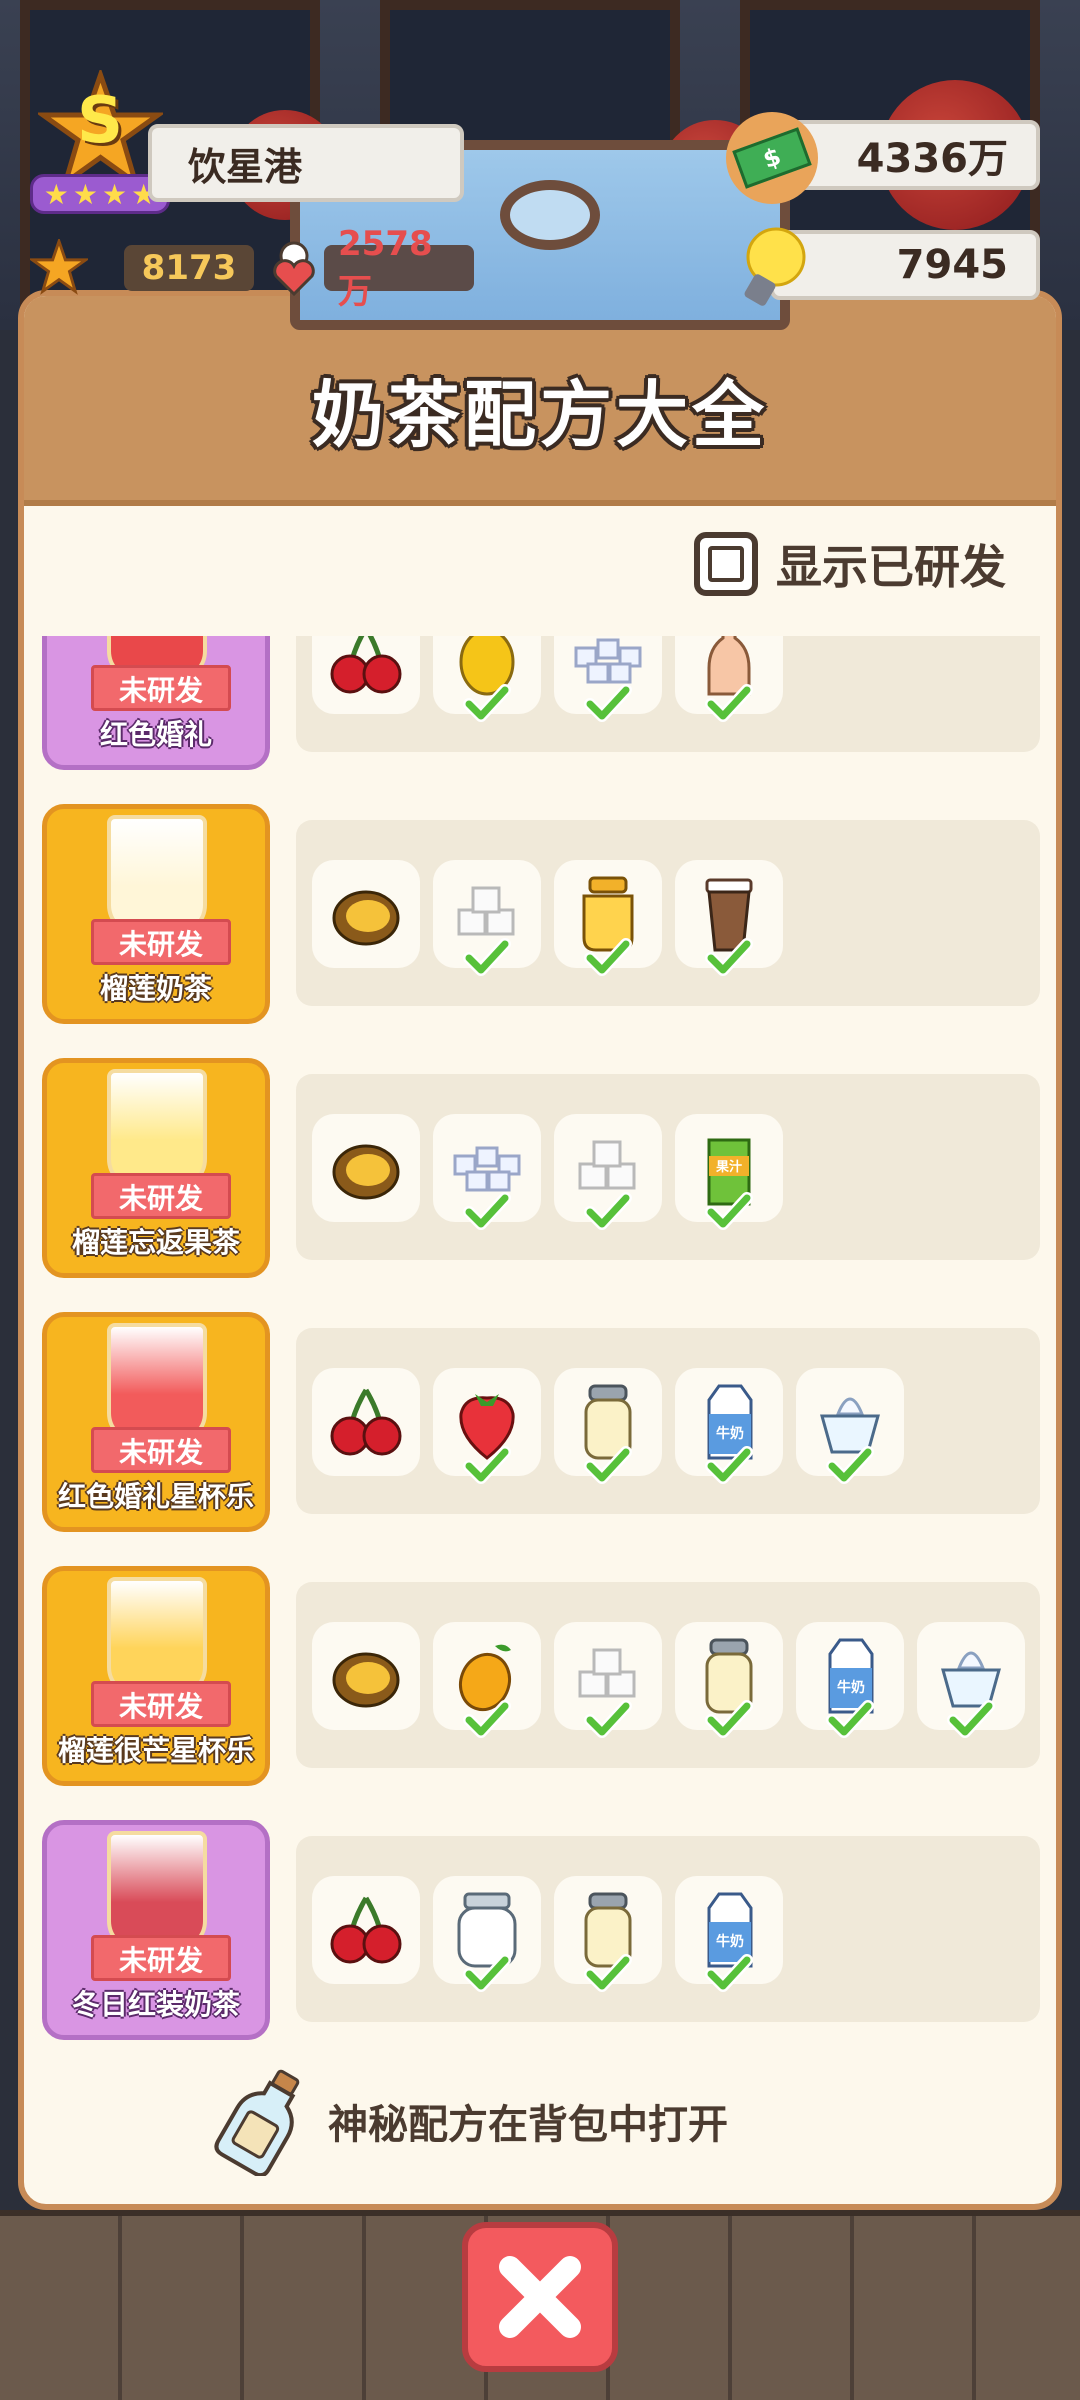 This screenshot has height=2400, width=1080. I want to click on close-button, so click(540, 2297).